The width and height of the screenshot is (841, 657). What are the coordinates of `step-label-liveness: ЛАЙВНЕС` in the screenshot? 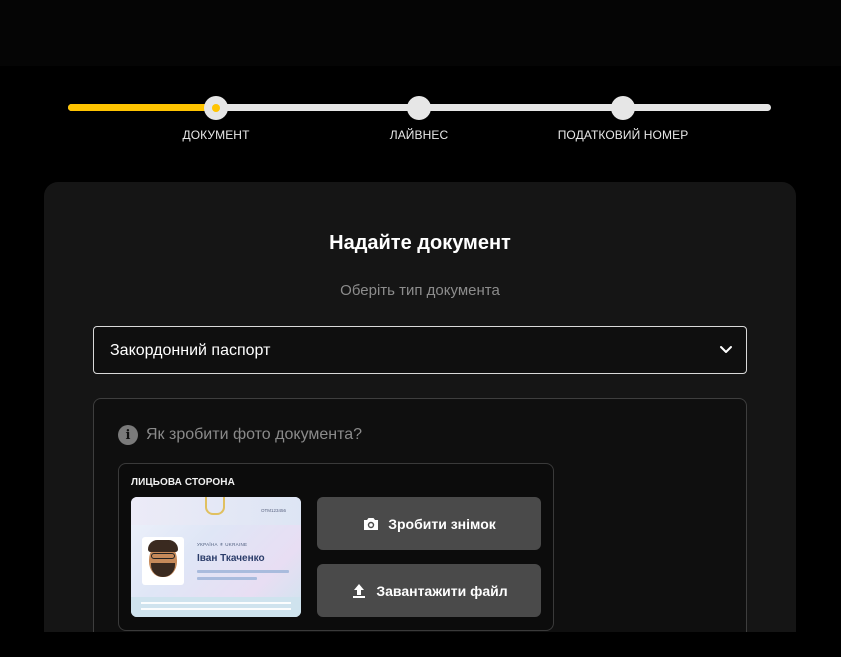 It's located at (419, 135).